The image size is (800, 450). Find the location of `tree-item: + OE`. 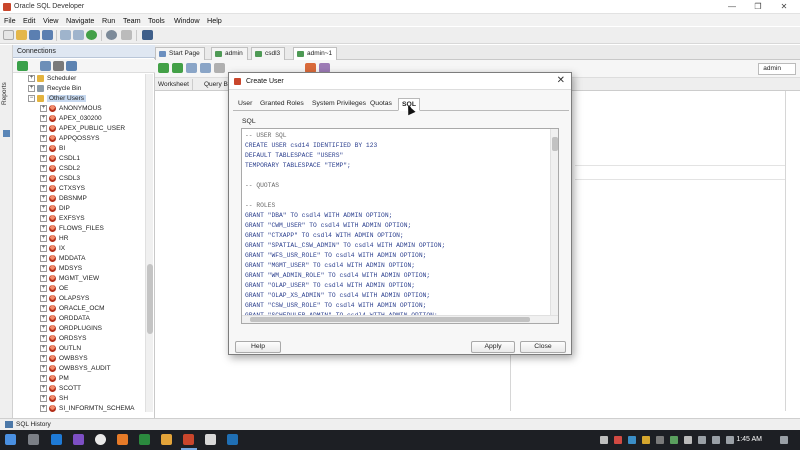

tree-item: + OE is located at coordinates (54, 289).